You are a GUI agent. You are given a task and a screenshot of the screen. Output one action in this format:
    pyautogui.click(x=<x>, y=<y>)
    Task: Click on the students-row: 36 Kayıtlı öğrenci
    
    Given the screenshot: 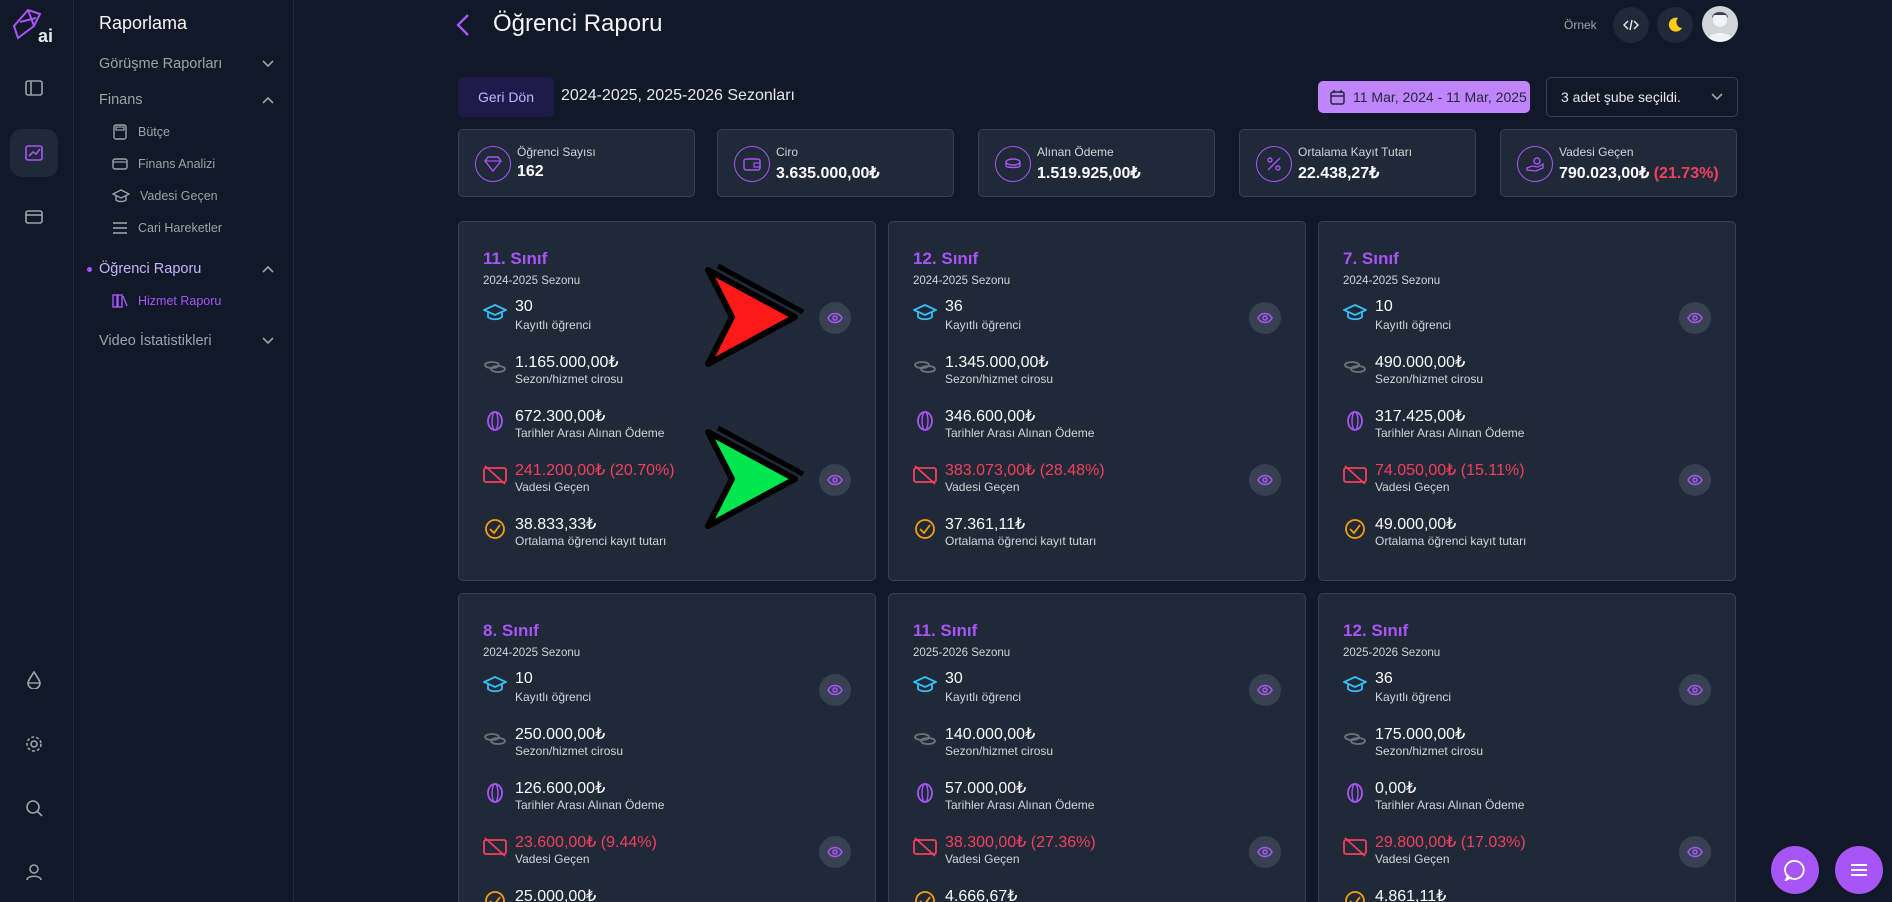 What is the action you would take?
    pyautogui.click(x=1098, y=318)
    